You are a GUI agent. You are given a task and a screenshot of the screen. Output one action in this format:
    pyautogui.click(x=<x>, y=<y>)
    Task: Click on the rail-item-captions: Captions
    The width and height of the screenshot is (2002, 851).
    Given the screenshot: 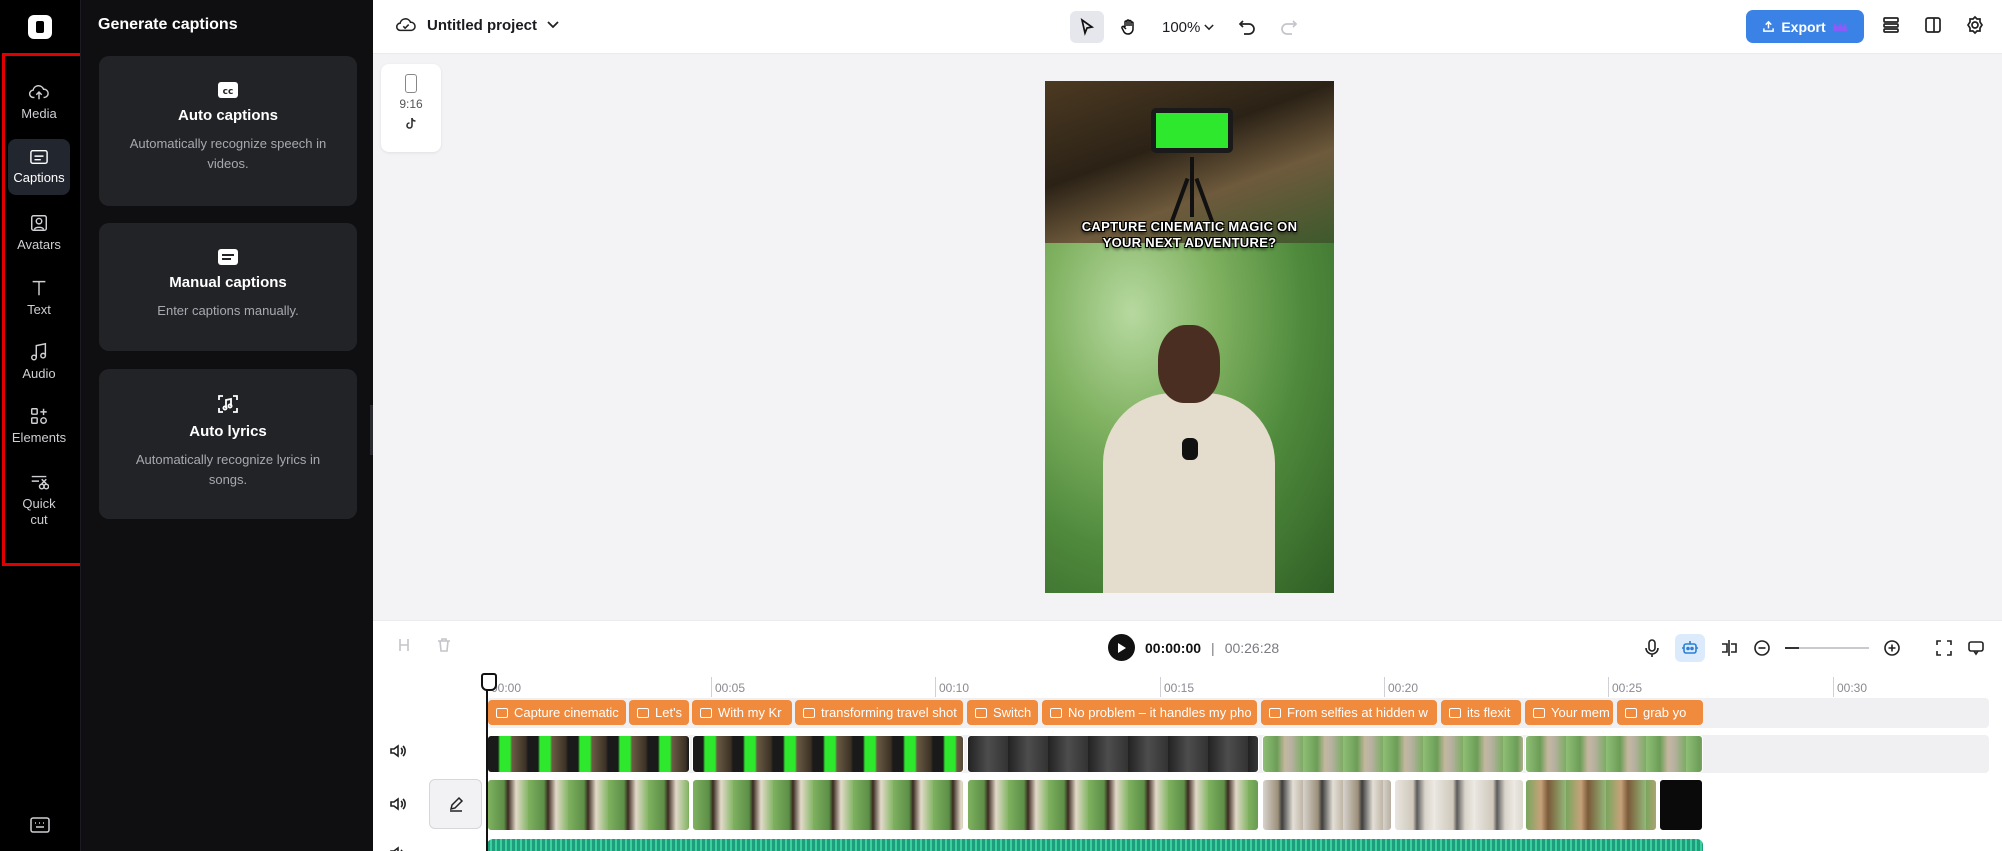 What is the action you would take?
    pyautogui.click(x=39, y=167)
    